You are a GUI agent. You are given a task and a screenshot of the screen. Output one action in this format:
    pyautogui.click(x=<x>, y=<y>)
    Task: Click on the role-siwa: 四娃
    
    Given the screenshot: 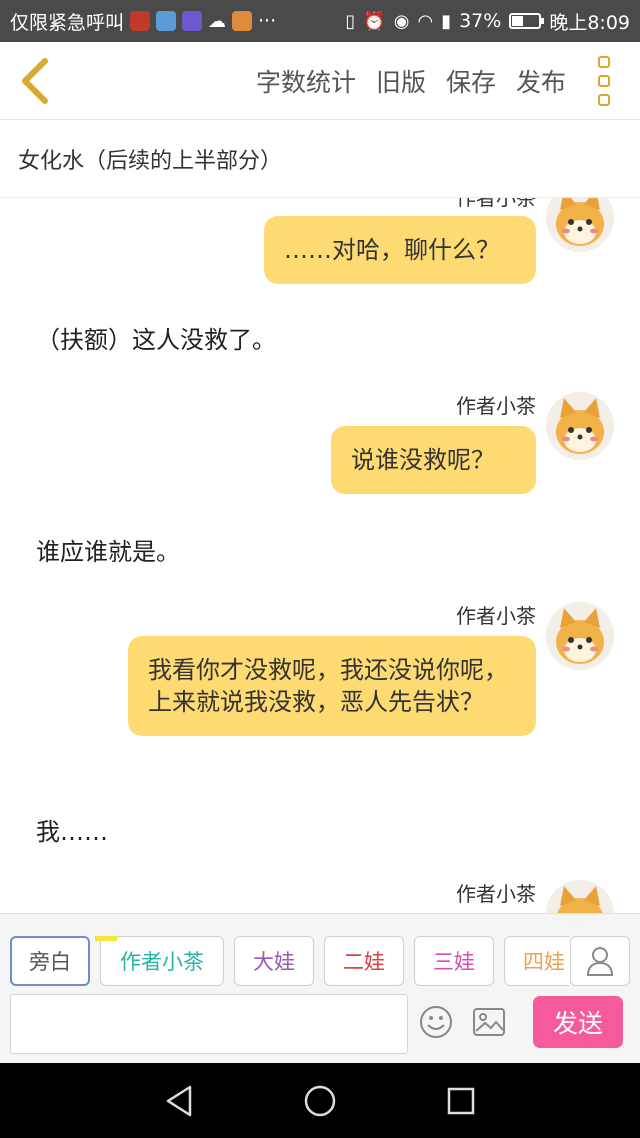 What is the action you would take?
    pyautogui.click(x=537, y=961)
    